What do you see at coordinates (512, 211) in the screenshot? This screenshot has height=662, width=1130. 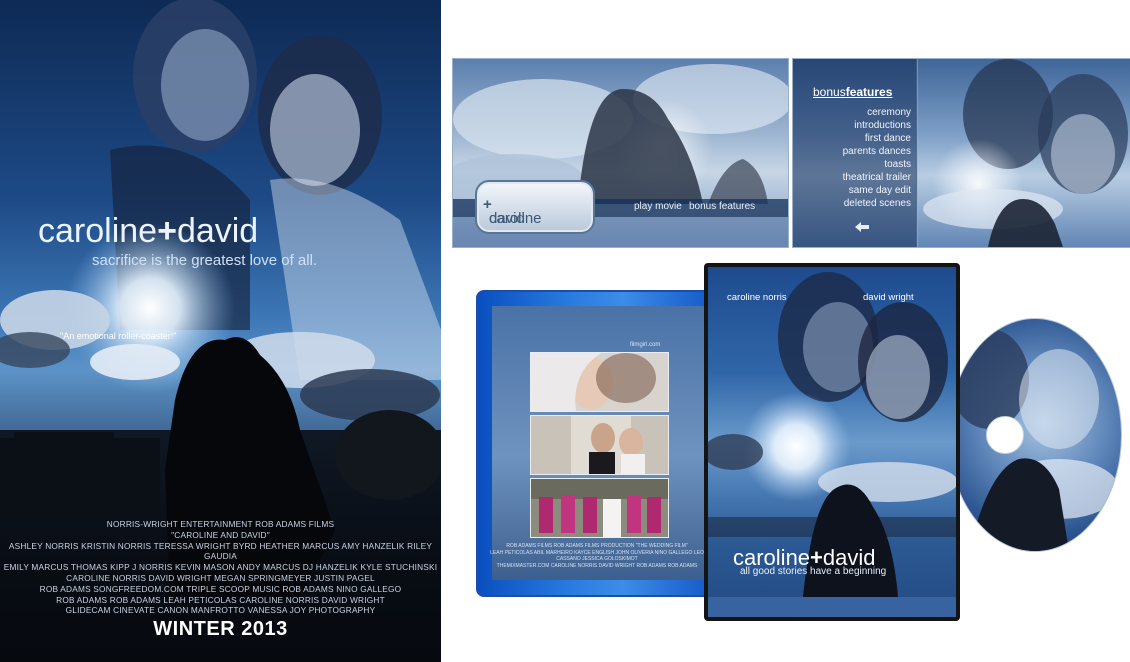 I see `plaque-title: caroline + david` at bounding box center [512, 211].